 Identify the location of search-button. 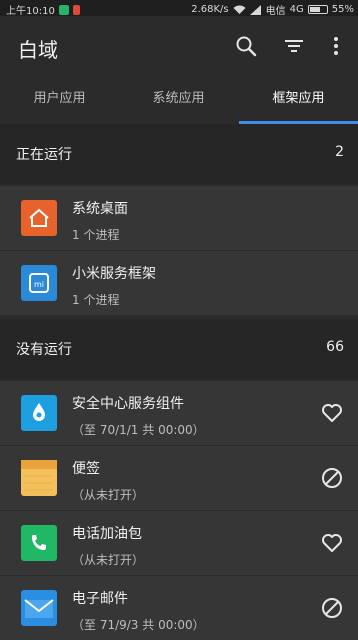
(246, 46).